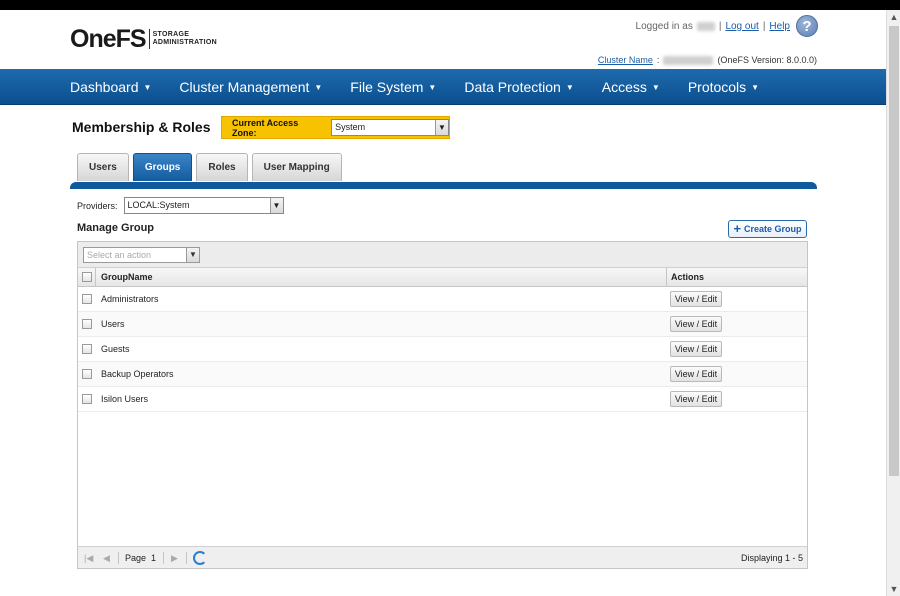 This screenshot has width=900, height=596. What do you see at coordinates (893, 17) in the screenshot?
I see `scroll-up-icon: ▲` at bounding box center [893, 17].